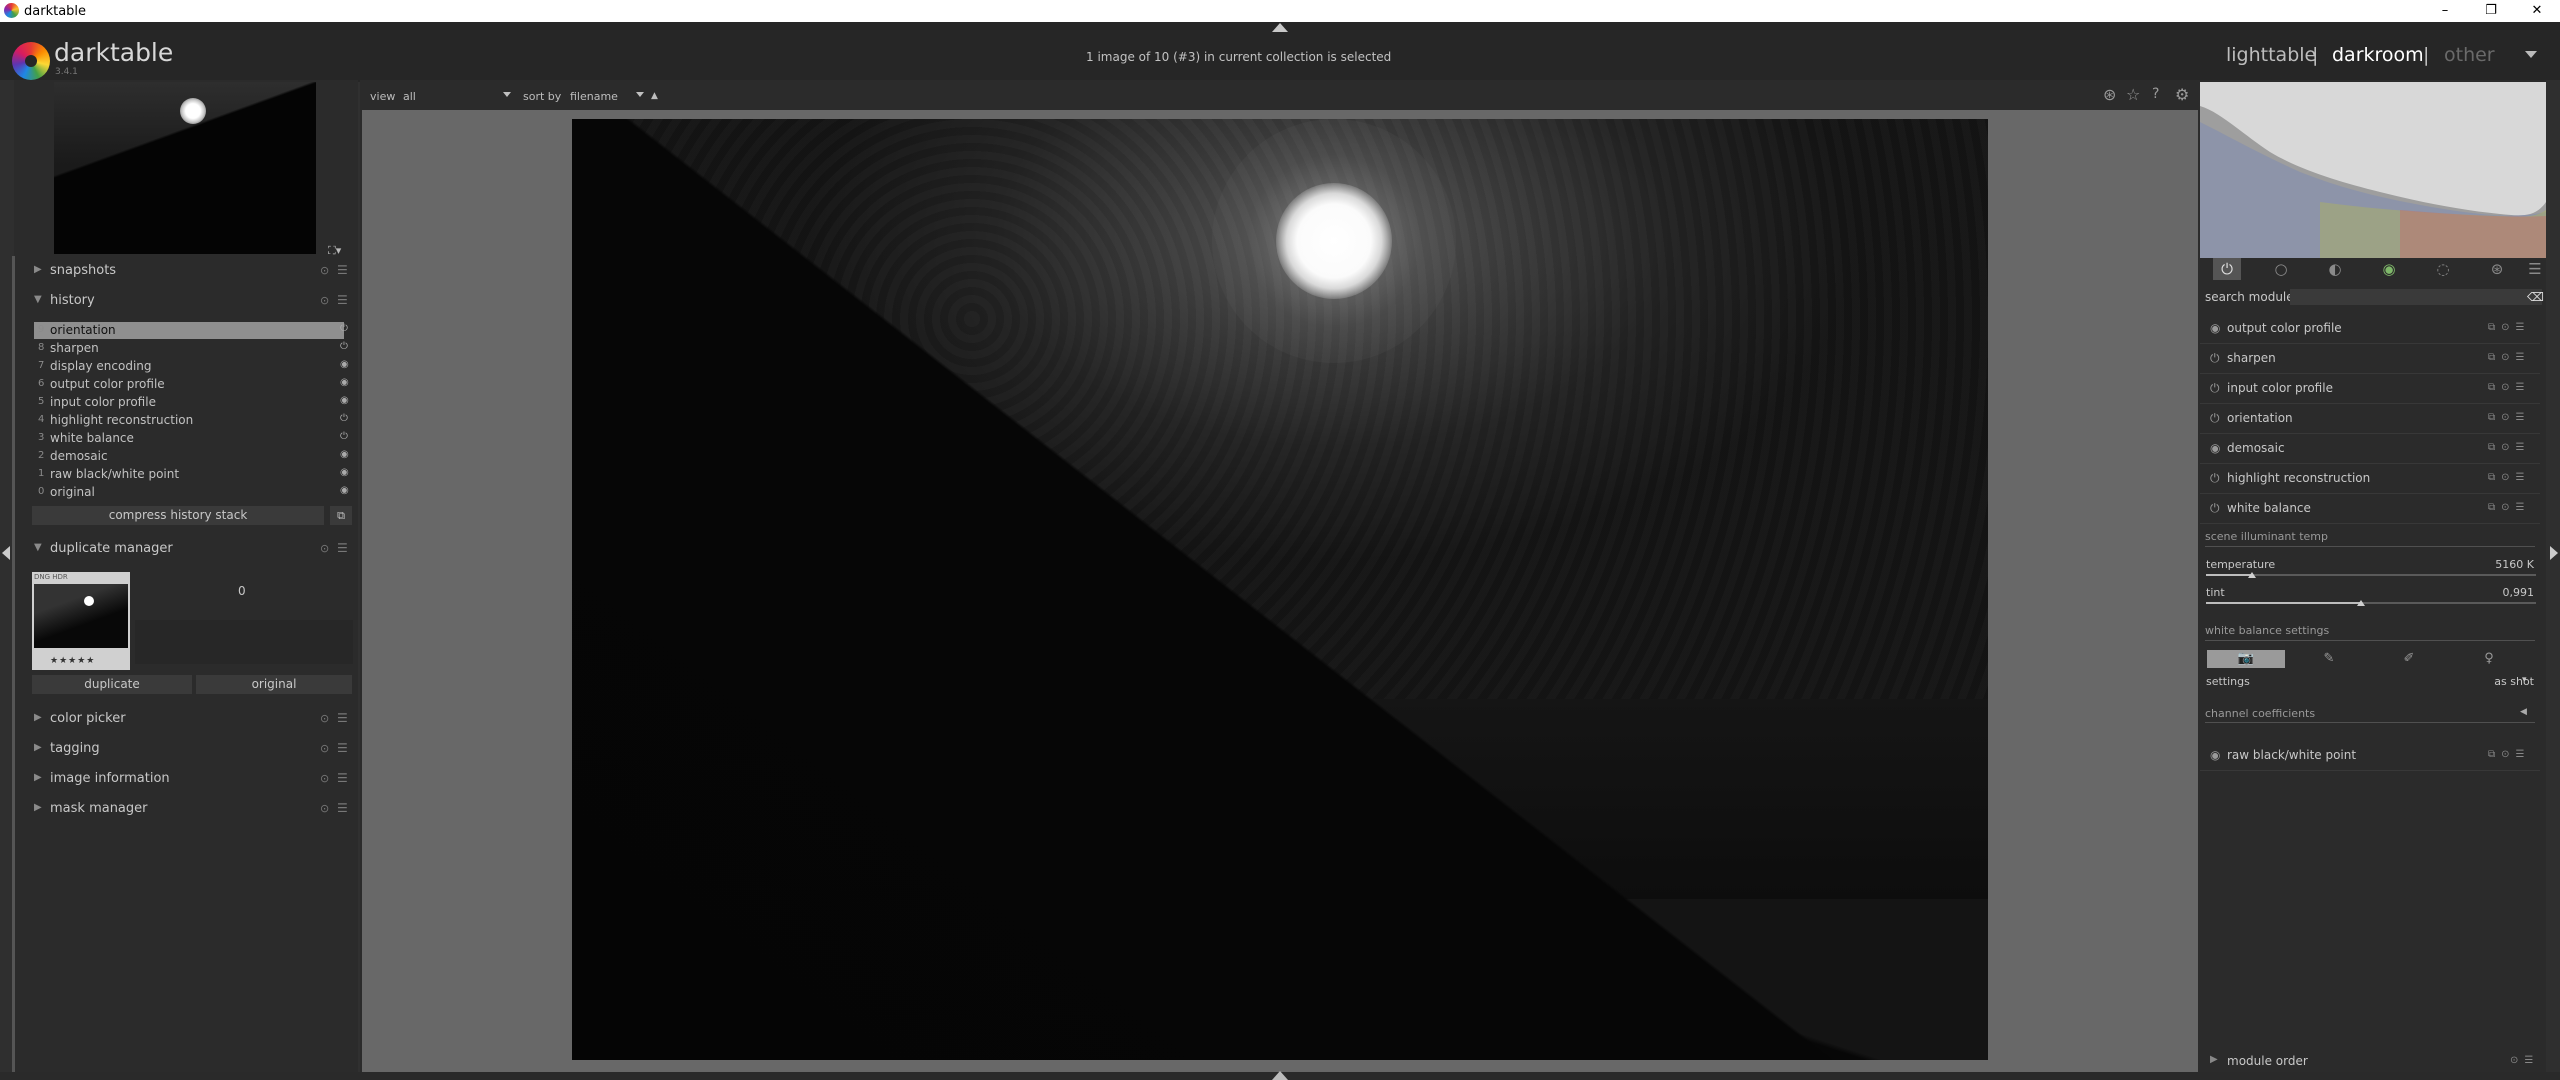 The width and height of the screenshot is (2560, 1080). Describe the element at coordinates (185, 809) in the screenshot. I see `mask-manager-section-header: ▶ mask manager ⊙ ☰` at that location.